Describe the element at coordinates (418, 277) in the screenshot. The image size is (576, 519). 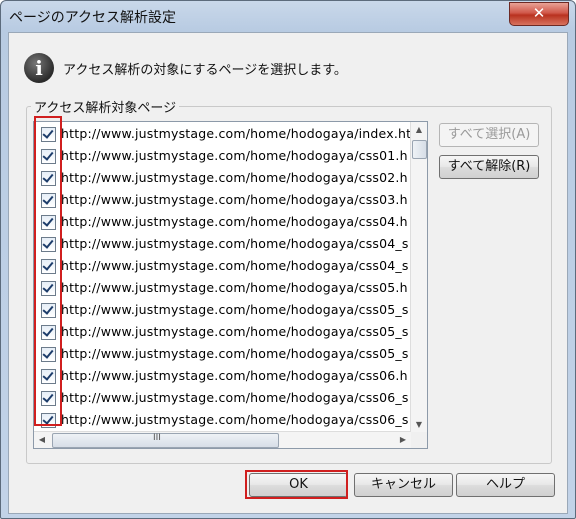
I see `vertical-scrollbar: ▲ ▼` at that location.